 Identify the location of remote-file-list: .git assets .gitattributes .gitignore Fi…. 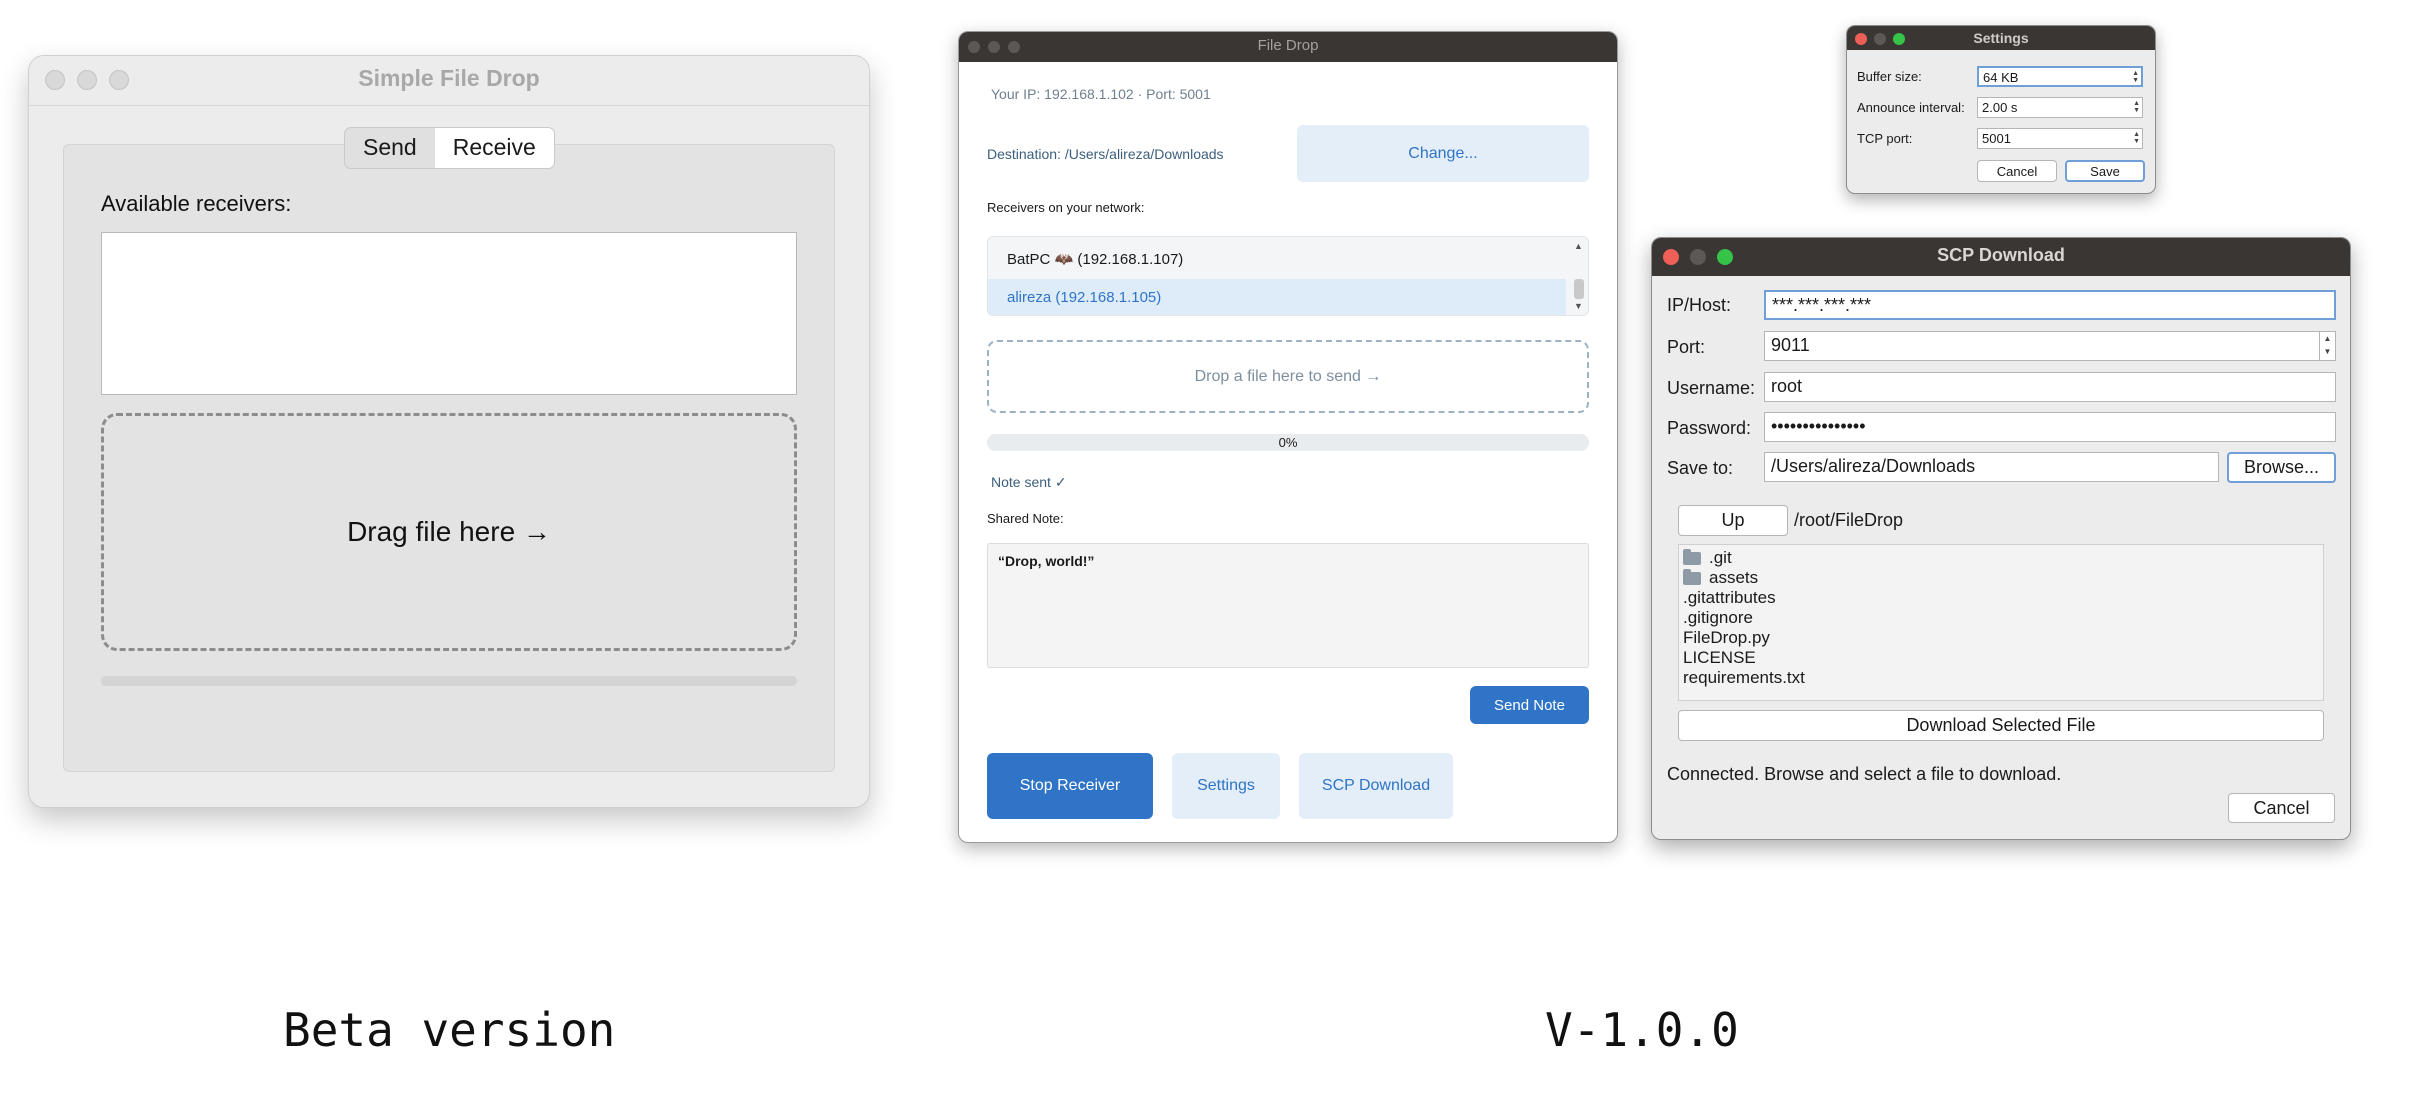
(2001, 622).